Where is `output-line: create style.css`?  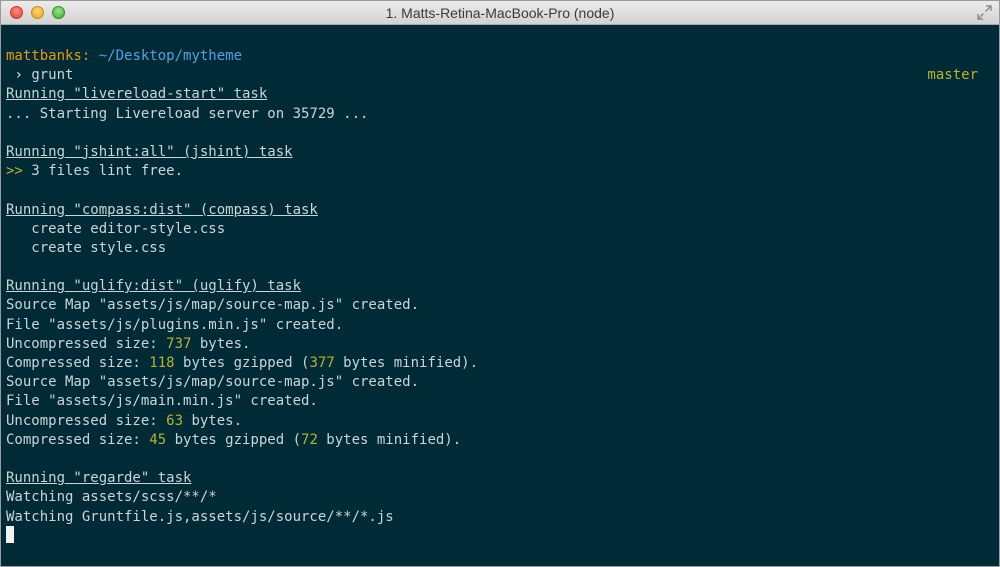
output-line: create style.css is located at coordinates (86, 247).